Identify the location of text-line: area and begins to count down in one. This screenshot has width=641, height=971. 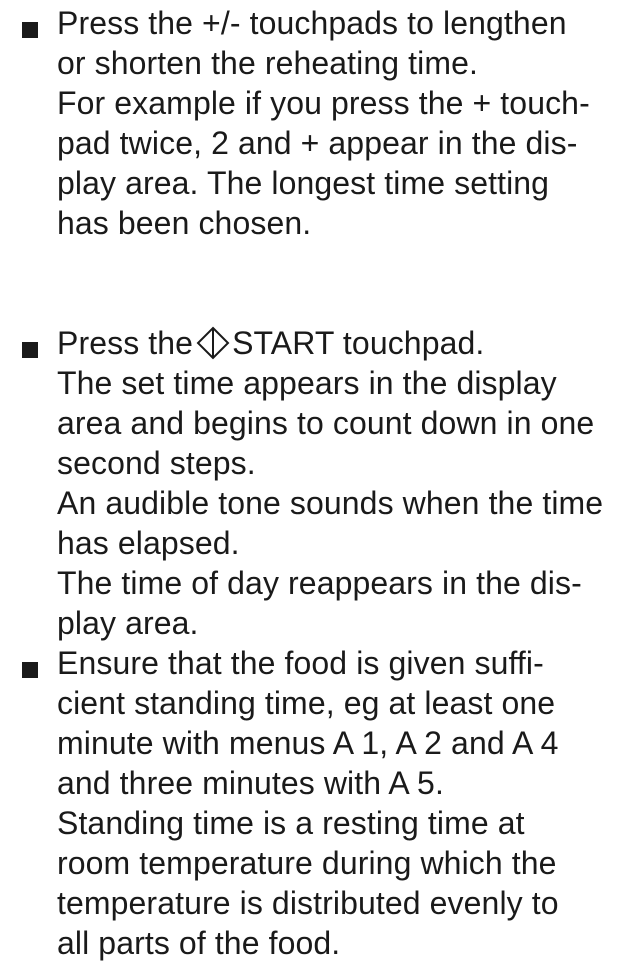
(326, 423).